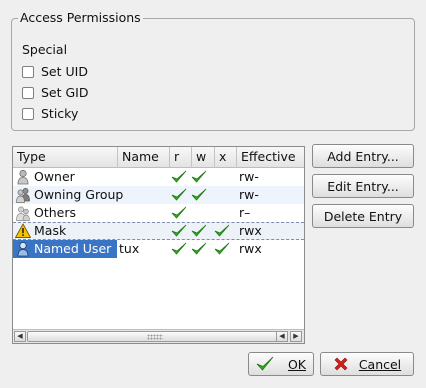 Image resolution: width=426 pixels, height=388 pixels. Describe the element at coordinates (270, 157) in the screenshot. I see `column-header-effective: Effective` at that location.